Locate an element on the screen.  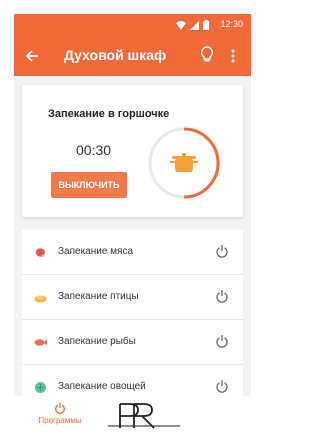
app-title: Духовой шкаф is located at coordinates (115, 55).